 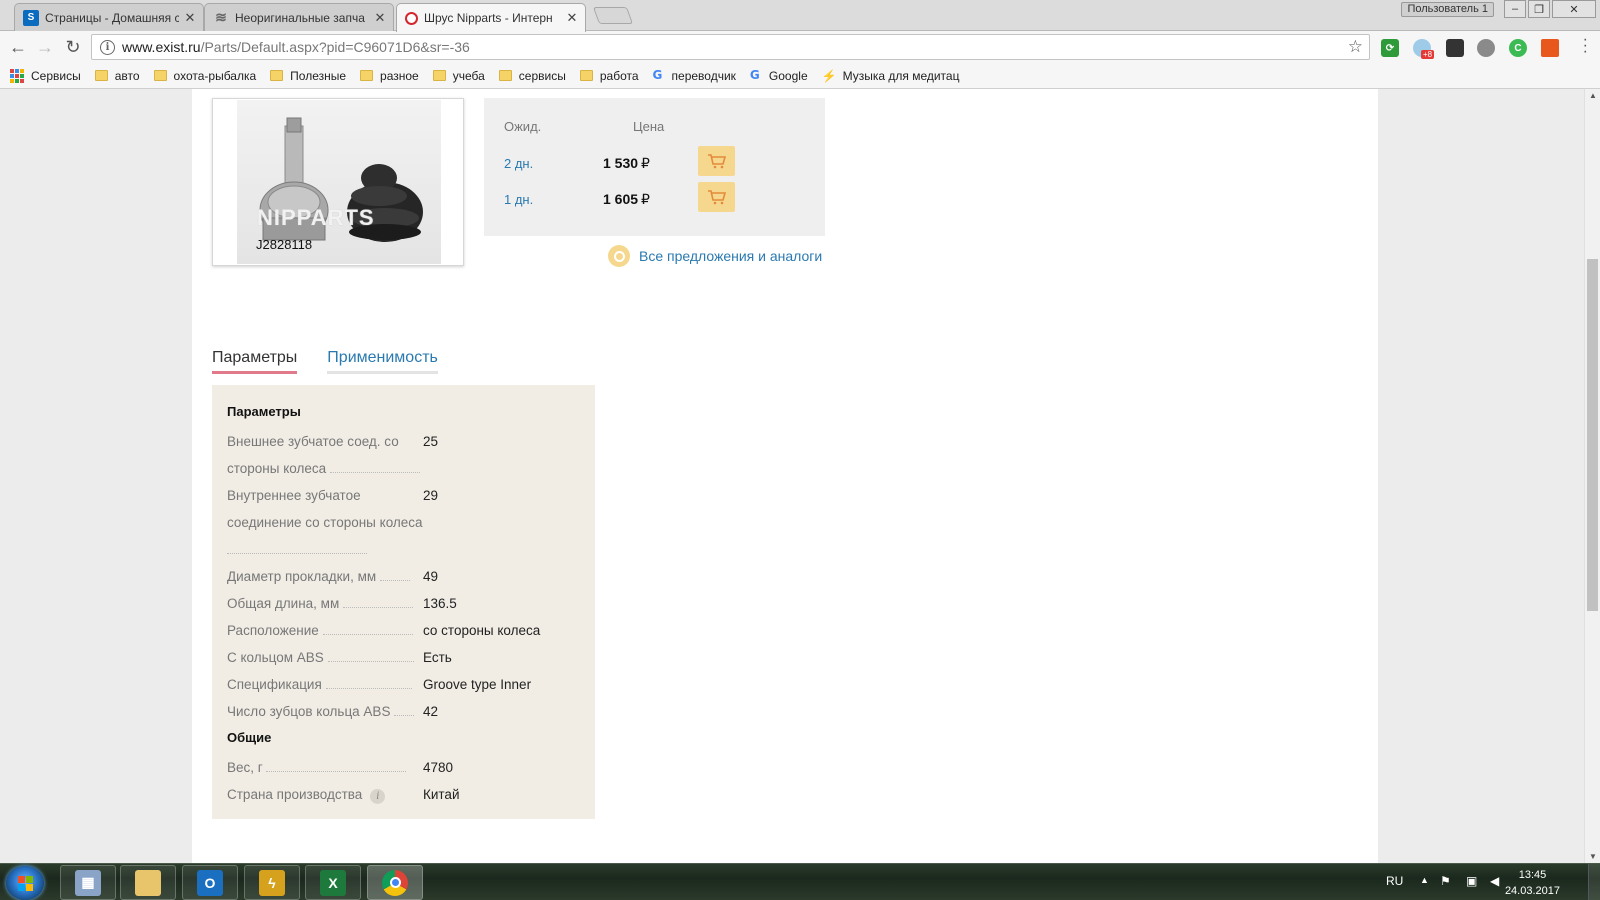 What do you see at coordinates (1355, 47) in the screenshot?
I see `bookmark-star-icon: ☆` at bounding box center [1355, 47].